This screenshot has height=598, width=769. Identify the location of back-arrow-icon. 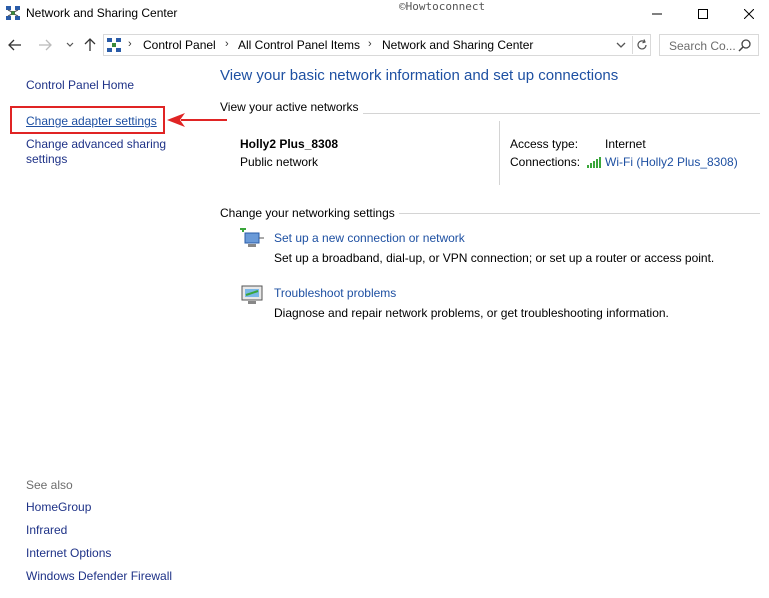
(14, 45).